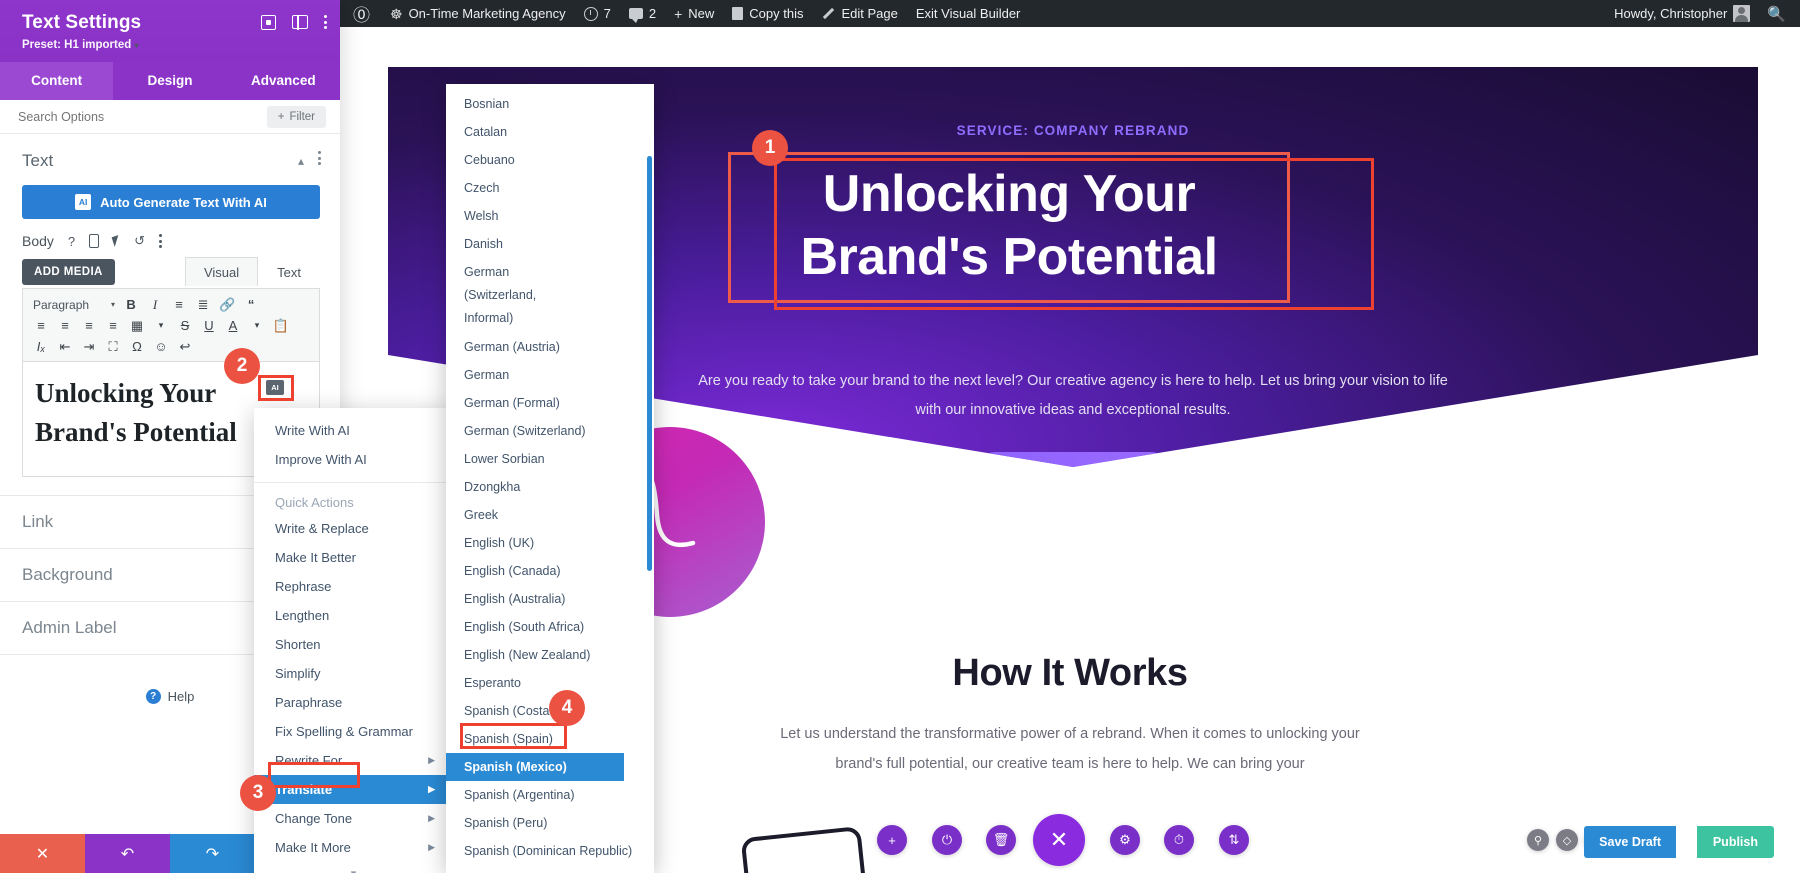  Describe the element at coordinates (947, 840) in the screenshot. I see `power-icon: ⏻` at that location.